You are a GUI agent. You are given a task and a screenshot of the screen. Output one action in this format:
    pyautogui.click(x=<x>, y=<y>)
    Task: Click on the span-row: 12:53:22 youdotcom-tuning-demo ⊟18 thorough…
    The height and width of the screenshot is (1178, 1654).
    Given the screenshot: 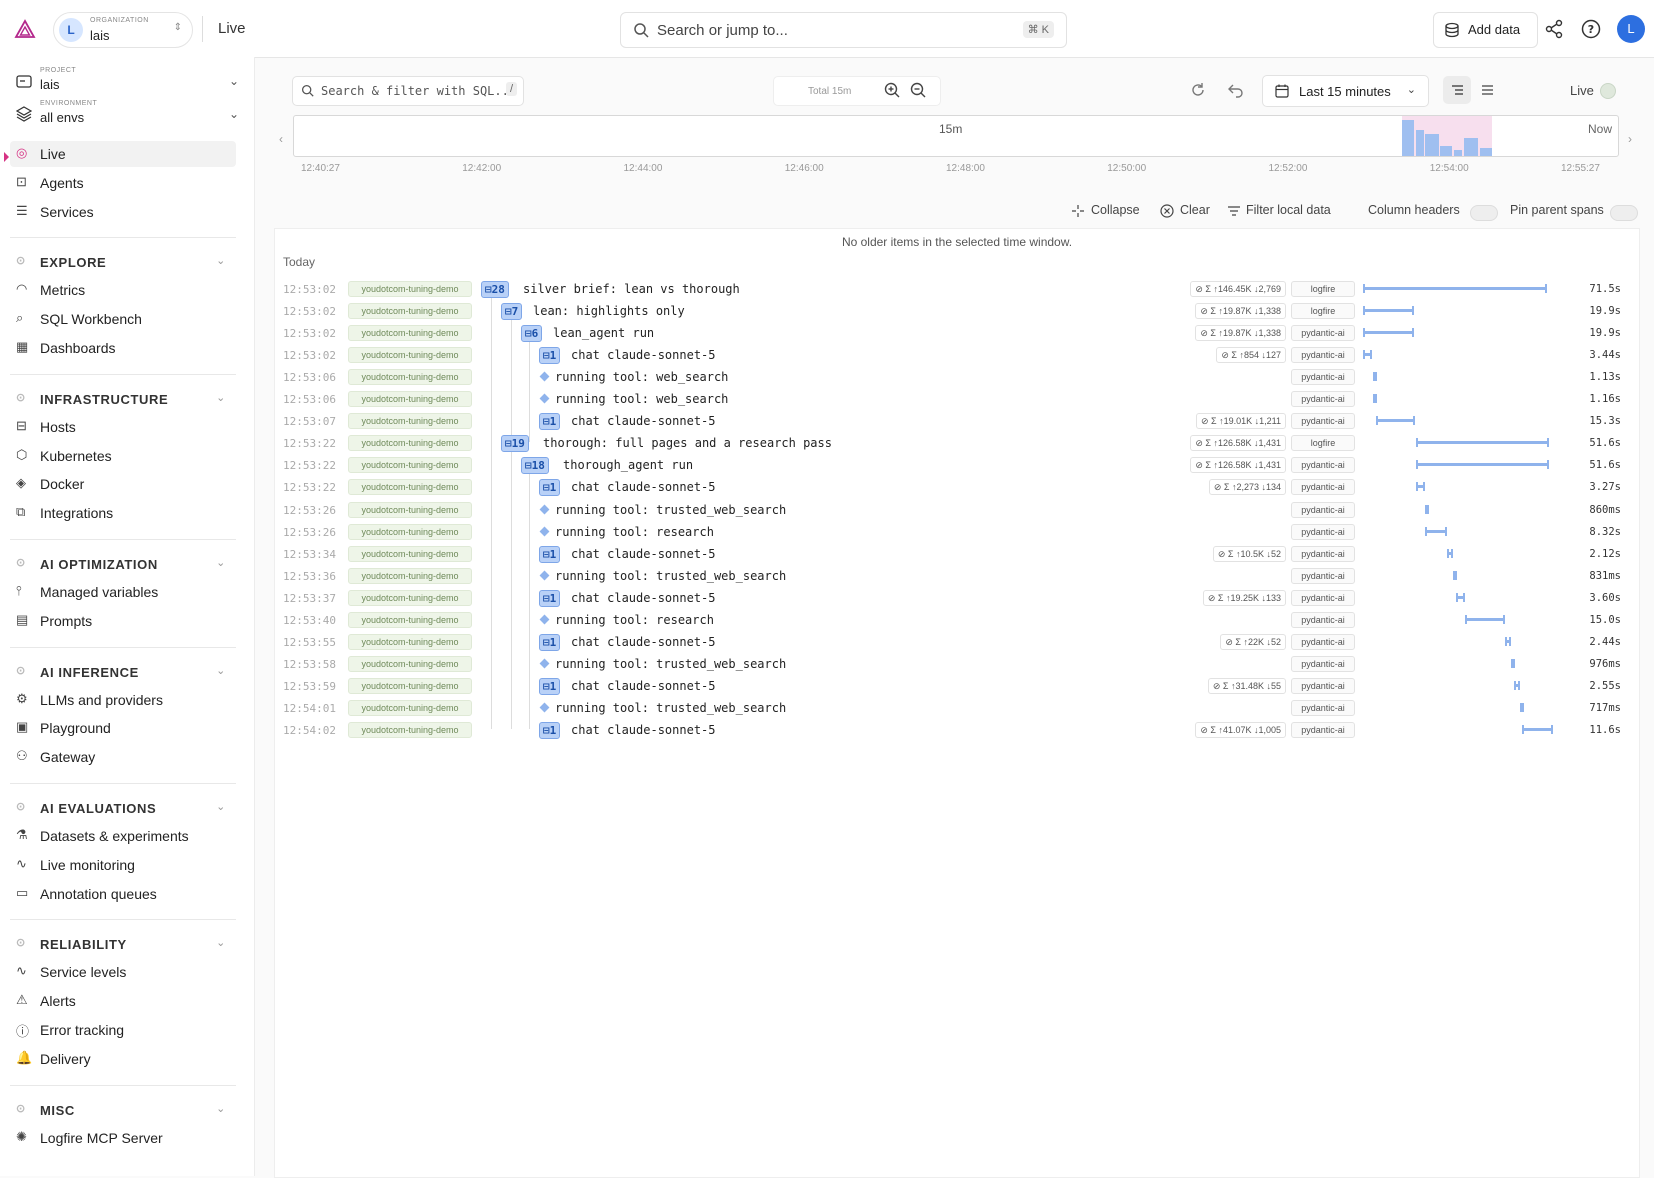 What is the action you would take?
    pyautogui.click(x=957, y=465)
    